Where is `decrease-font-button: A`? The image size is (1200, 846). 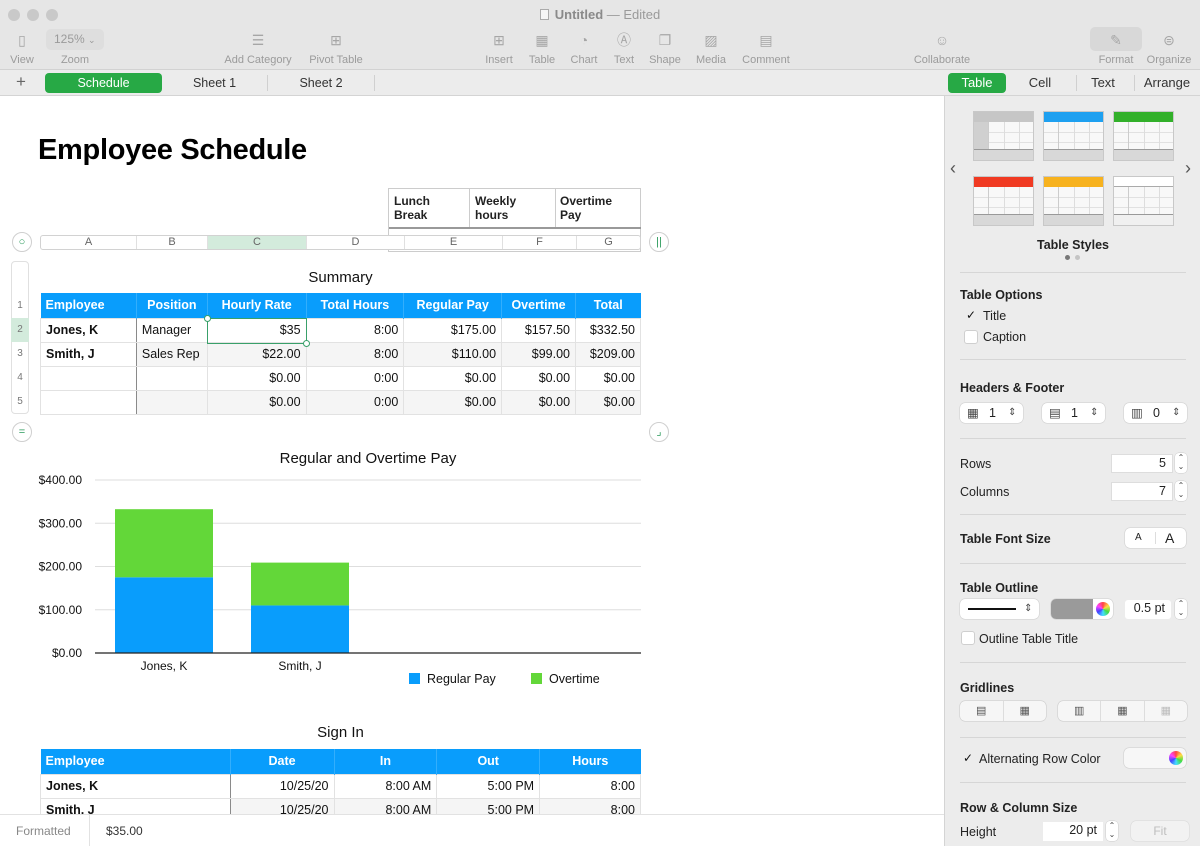 decrease-font-button: A is located at coordinates (1138, 538).